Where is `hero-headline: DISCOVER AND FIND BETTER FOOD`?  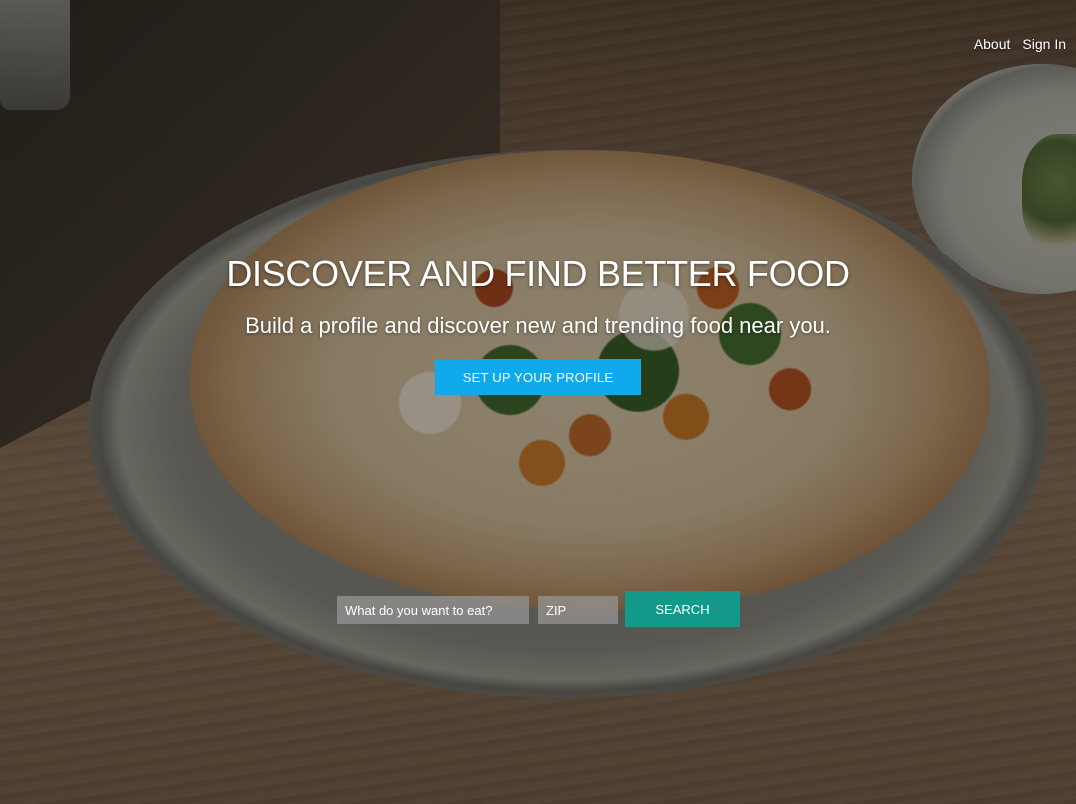 hero-headline: DISCOVER AND FIND BETTER FOOD is located at coordinates (538, 273).